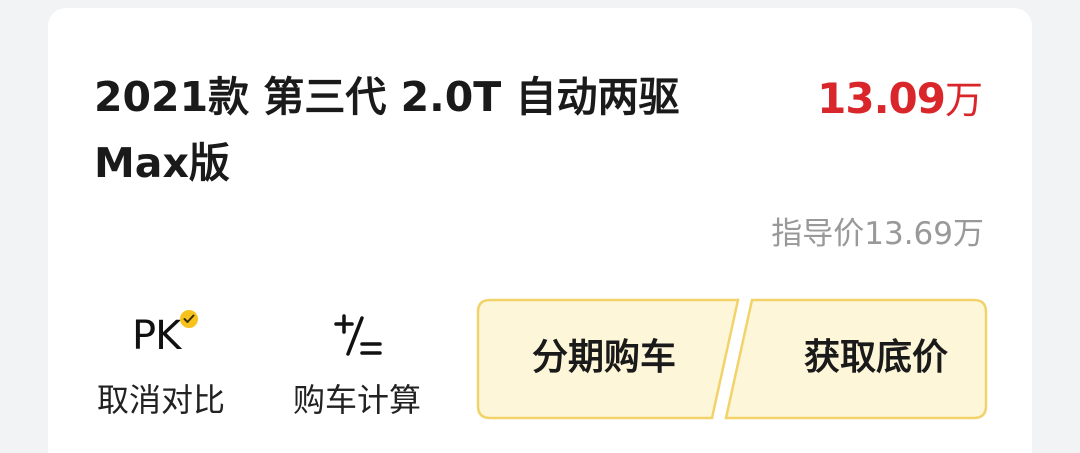 Image resolution: width=1080 pixels, height=453 pixels. Describe the element at coordinates (387, 130) in the screenshot. I see `car-config-title: 2021款 第三代 2.0T 自动两驱 Max版` at that location.